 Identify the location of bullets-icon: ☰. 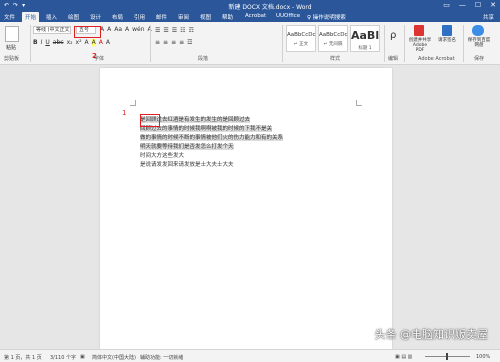
(157, 30).